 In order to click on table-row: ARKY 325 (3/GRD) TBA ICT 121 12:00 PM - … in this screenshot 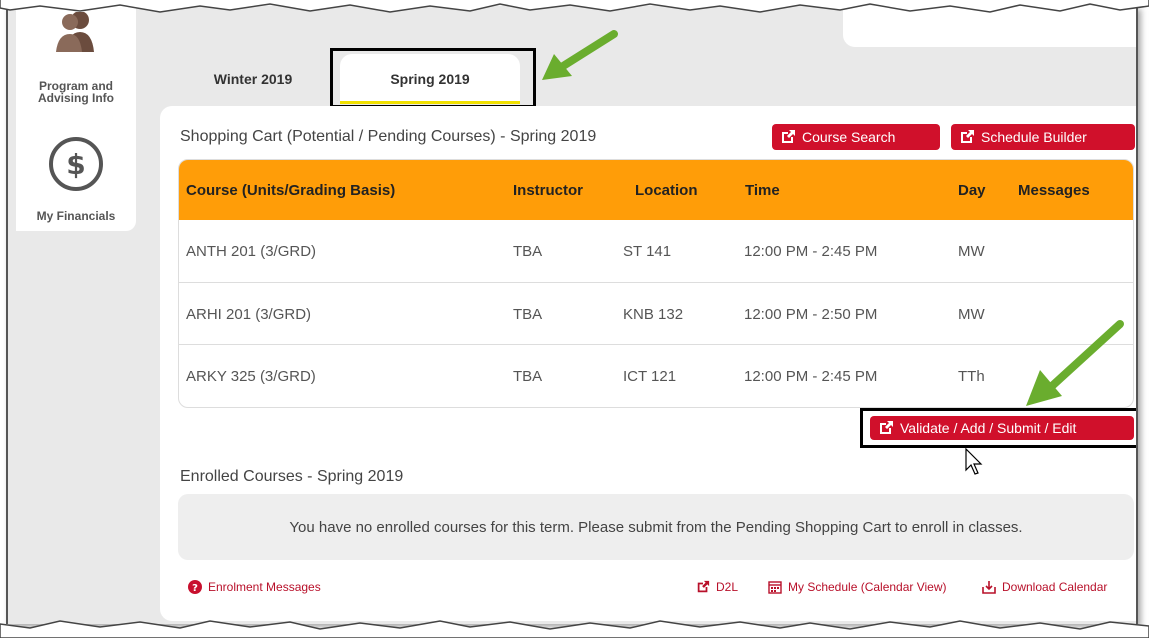, I will do `click(656, 375)`.